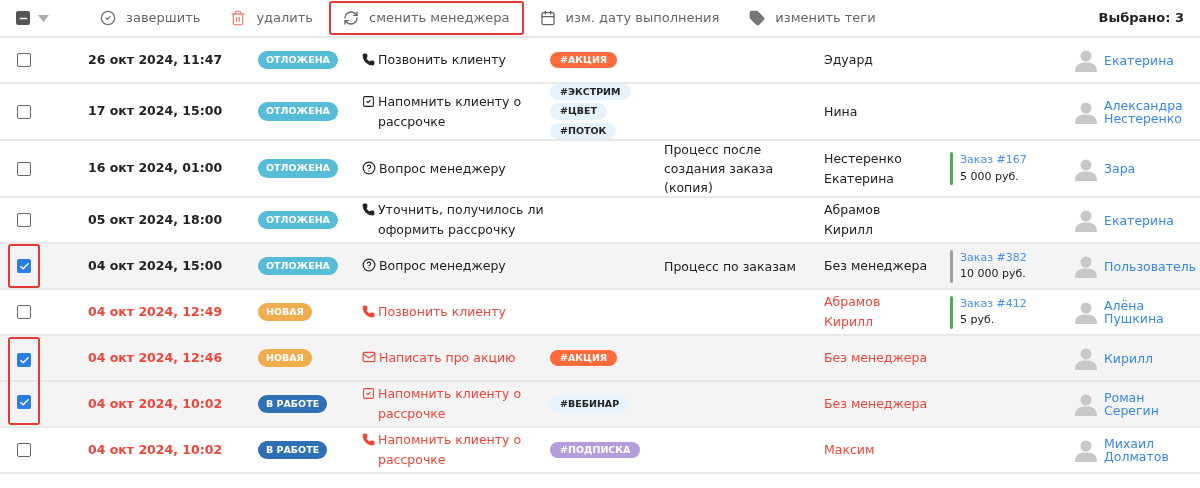  What do you see at coordinates (590, 404) in the screenshot?
I see `tag-chip: #ВЕБИНАР` at bounding box center [590, 404].